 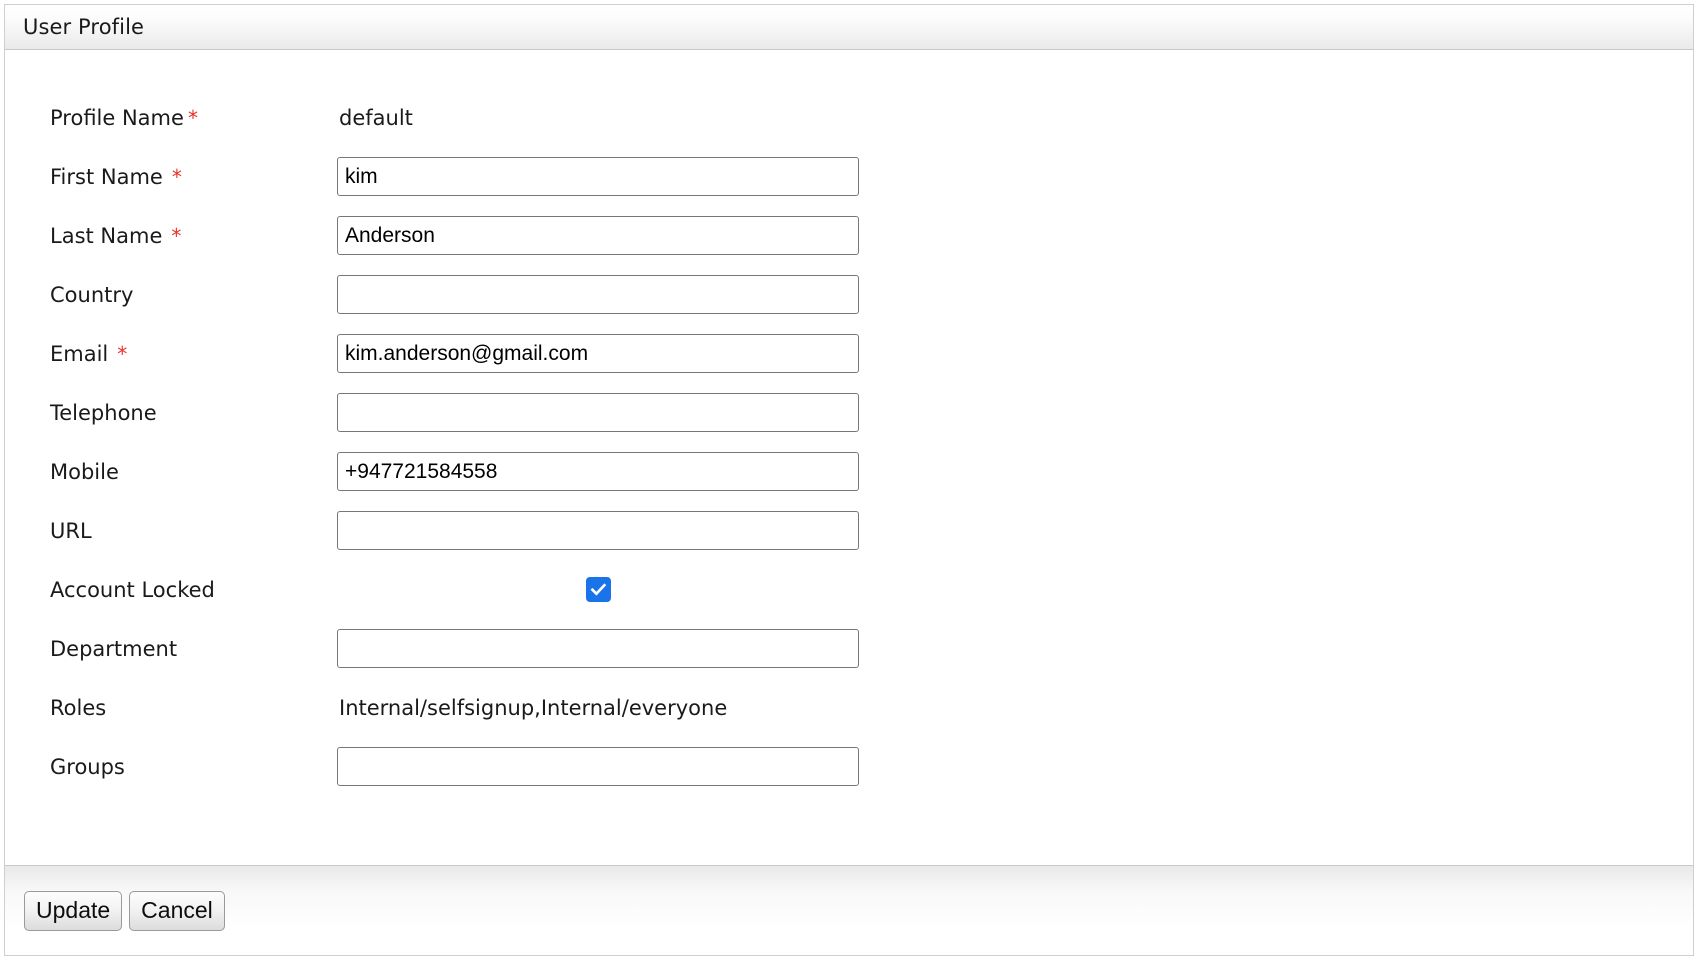 I want to click on label-text: URL, so click(x=71, y=530).